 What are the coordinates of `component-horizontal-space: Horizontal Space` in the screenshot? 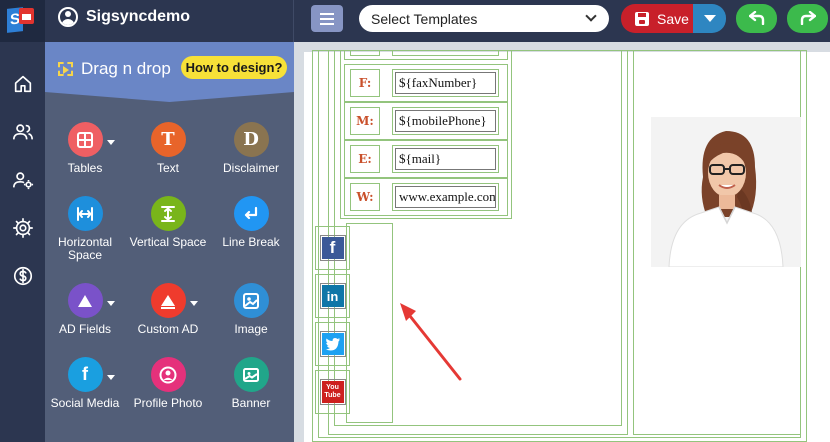 It's located at (85, 229).